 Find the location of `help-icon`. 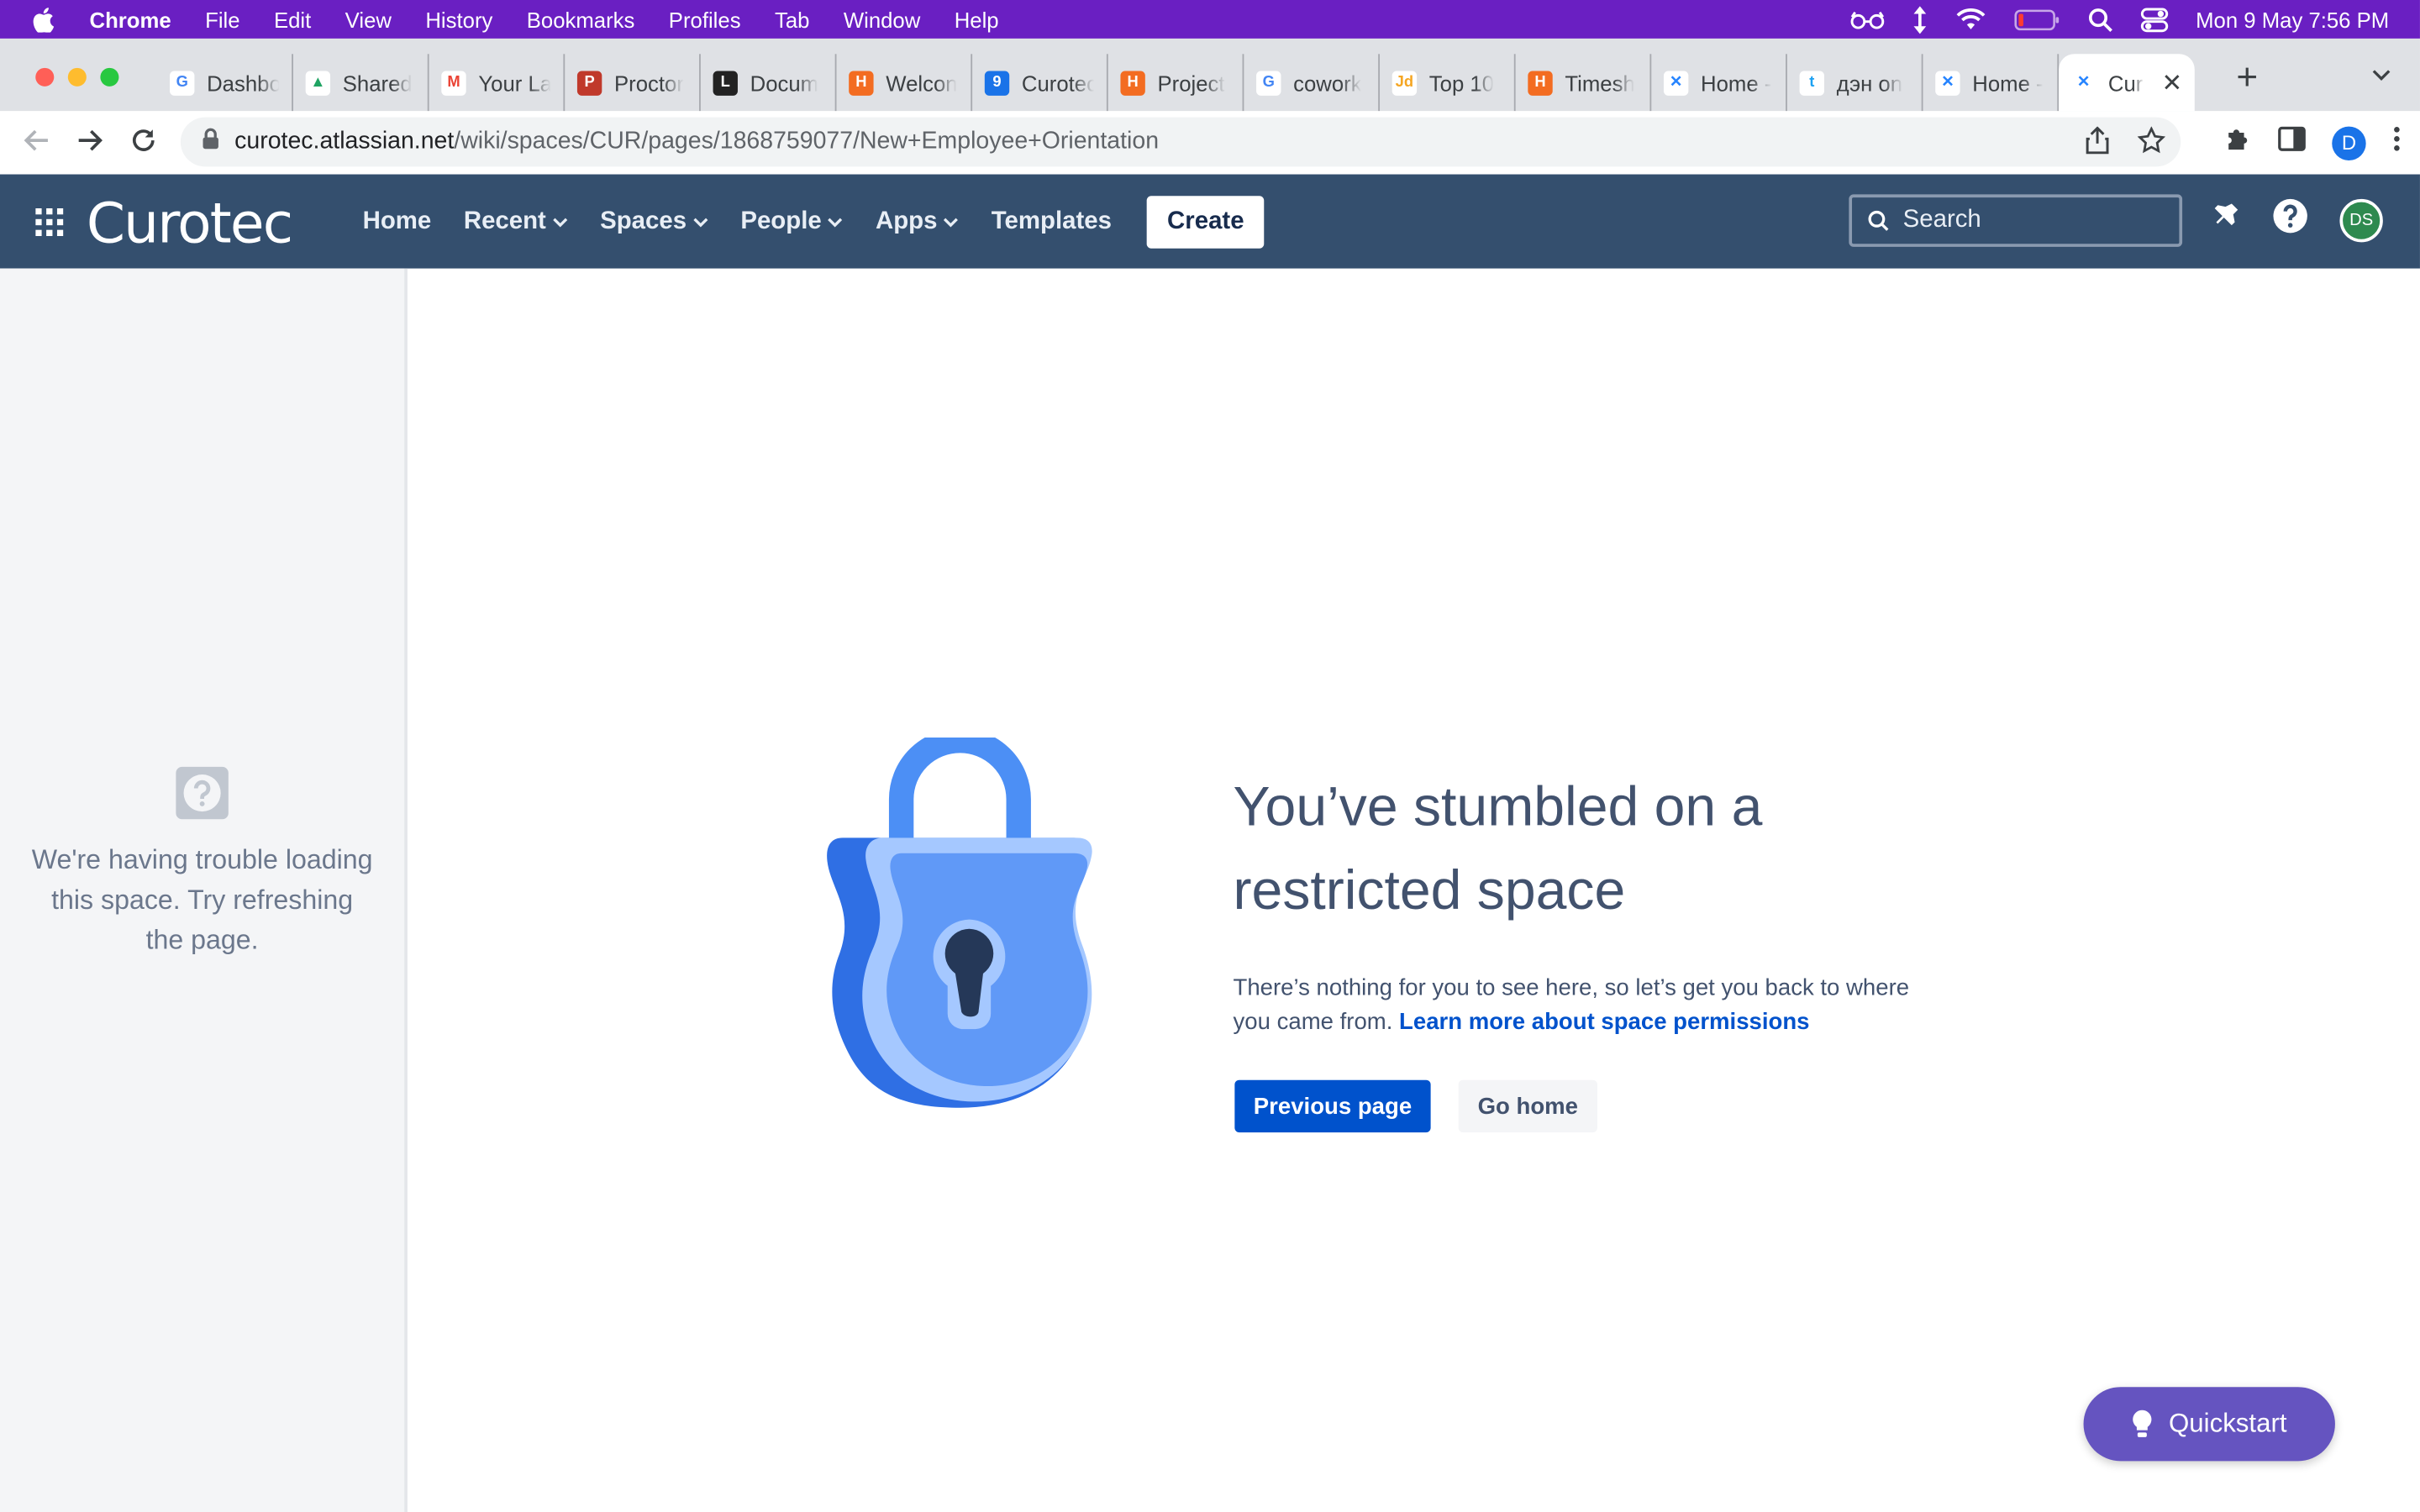

help-icon is located at coordinates (2290, 219).